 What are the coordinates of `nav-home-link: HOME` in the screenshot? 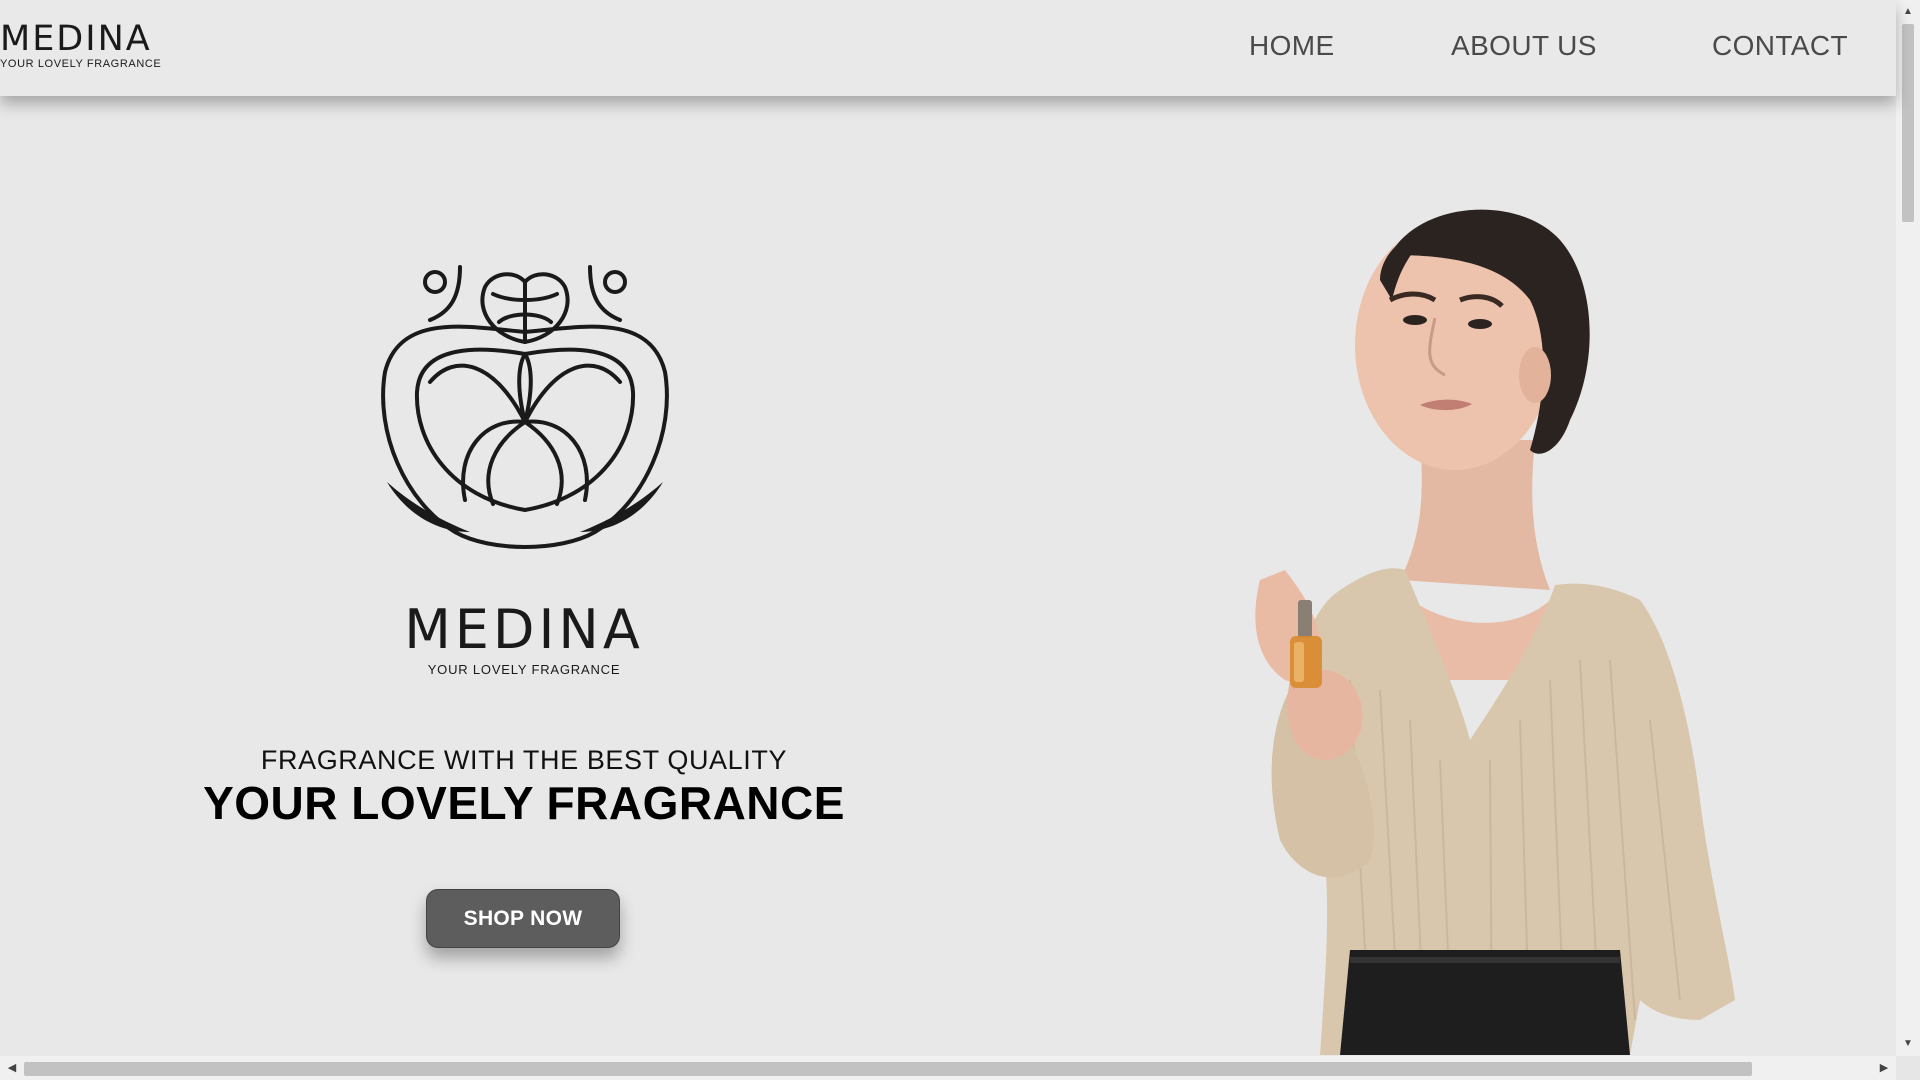 It's located at (1292, 46).